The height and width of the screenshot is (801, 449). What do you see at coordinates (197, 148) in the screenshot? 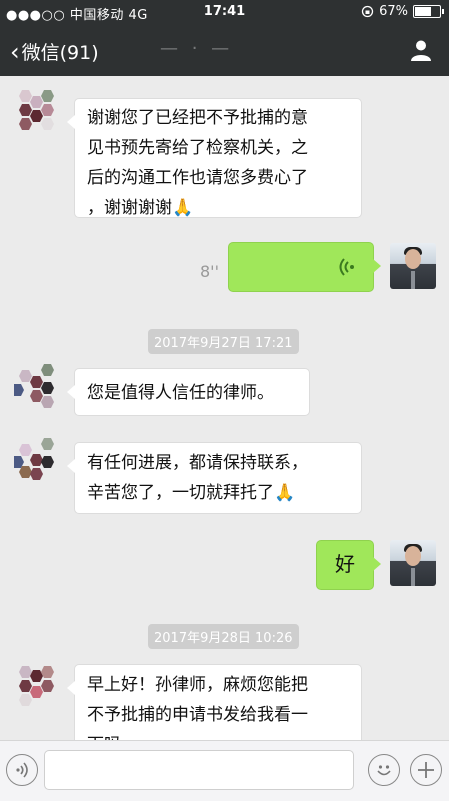
I see `message-line: 见书预先寄给了检察机关，之` at bounding box center [197, 148].